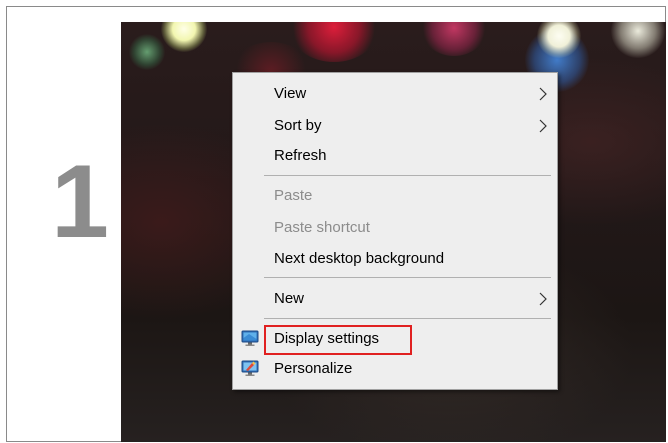  Describe the element at coordinates (250, 368) in the screenshot. I see `personalize-icon` at that location.